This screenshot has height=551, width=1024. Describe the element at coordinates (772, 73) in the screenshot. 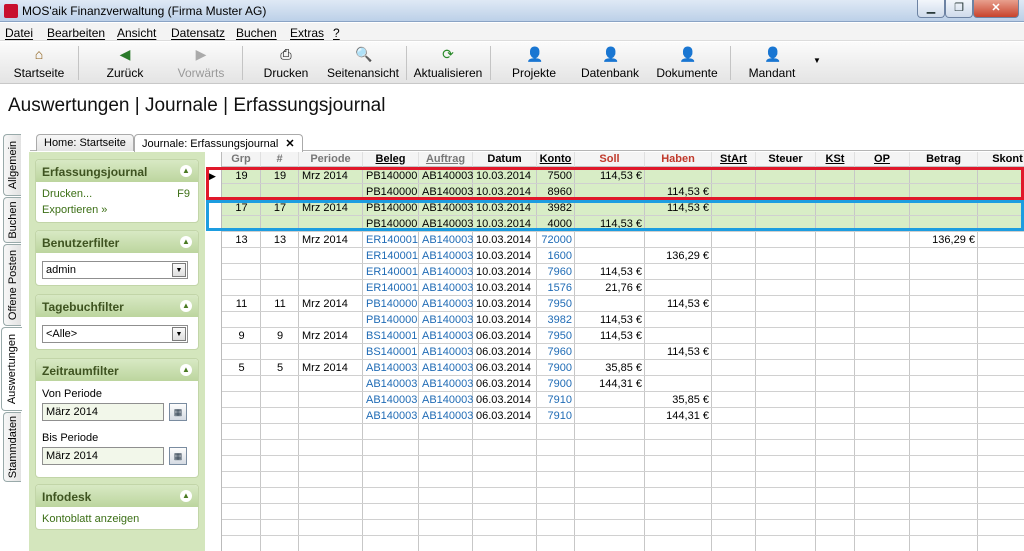

I see `mandant-label: Mandant` at that location.